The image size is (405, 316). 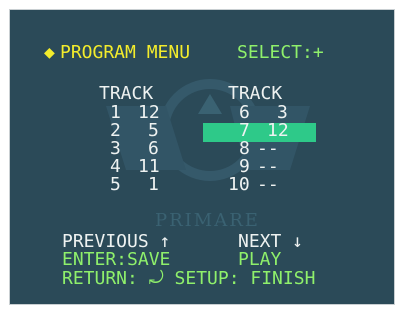 I want to click on right-track-10: --, so click(x=268, y=184).